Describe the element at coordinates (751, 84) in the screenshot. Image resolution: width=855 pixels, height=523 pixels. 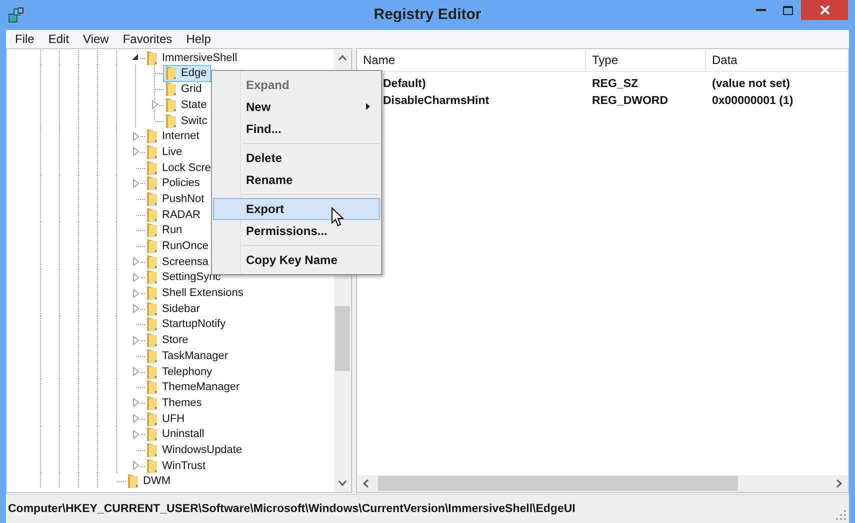
I see `value-data: (value not set)` at that location.